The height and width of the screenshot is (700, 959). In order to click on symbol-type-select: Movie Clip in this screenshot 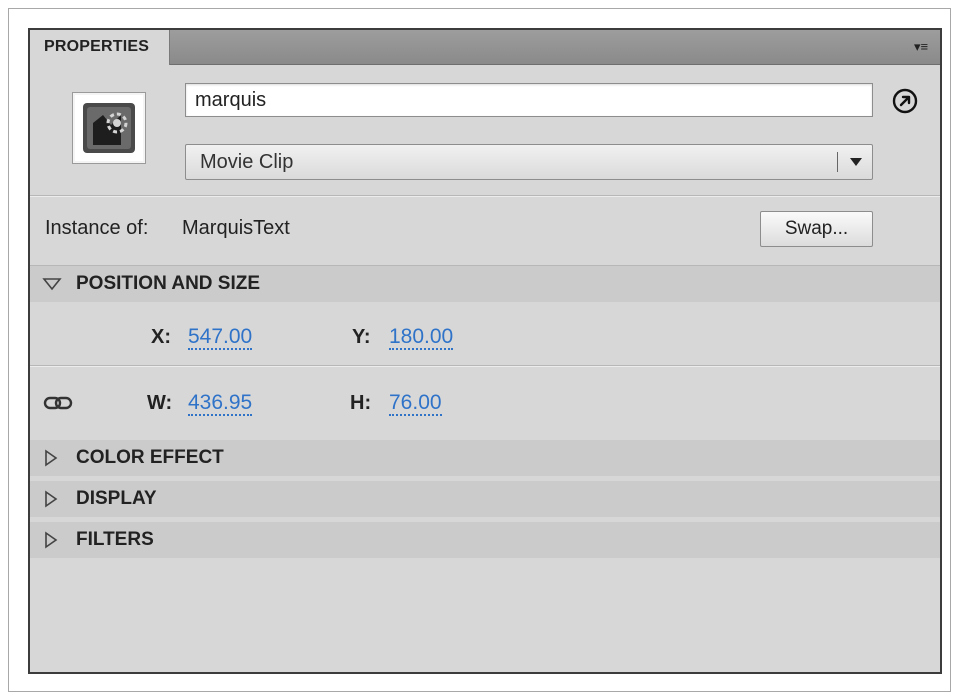, I will do `click(529, 162)`.